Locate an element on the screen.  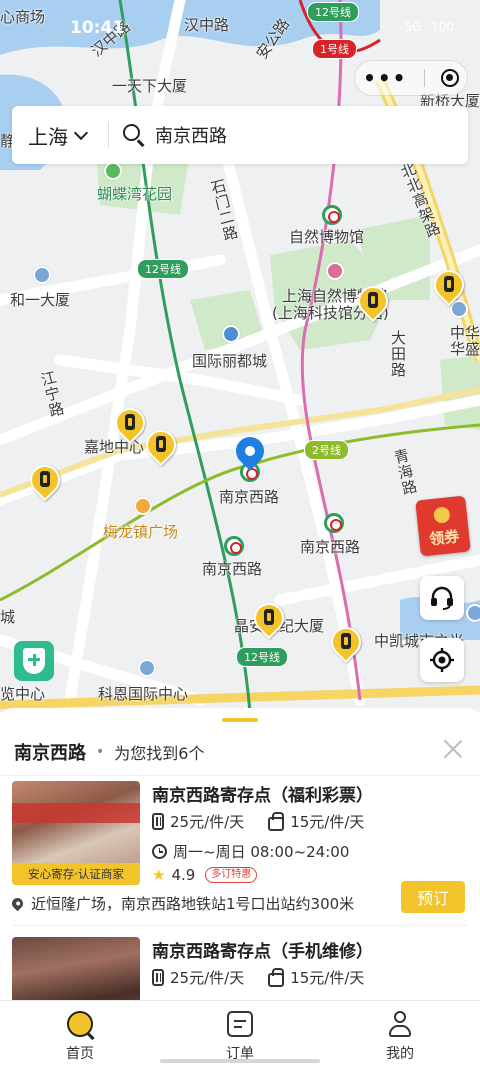
coupon-seal-icon is located at coordinates (442, 515).